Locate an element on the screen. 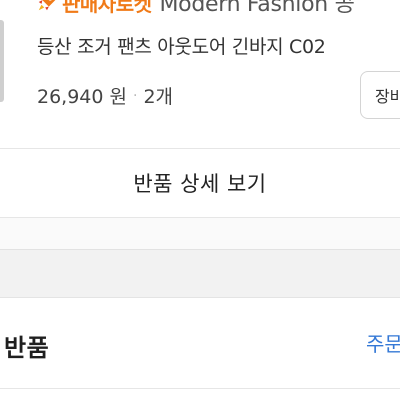 This screenshot has width=400, height=400. product-quantity: 2개 is located at coordinates (158, 97).